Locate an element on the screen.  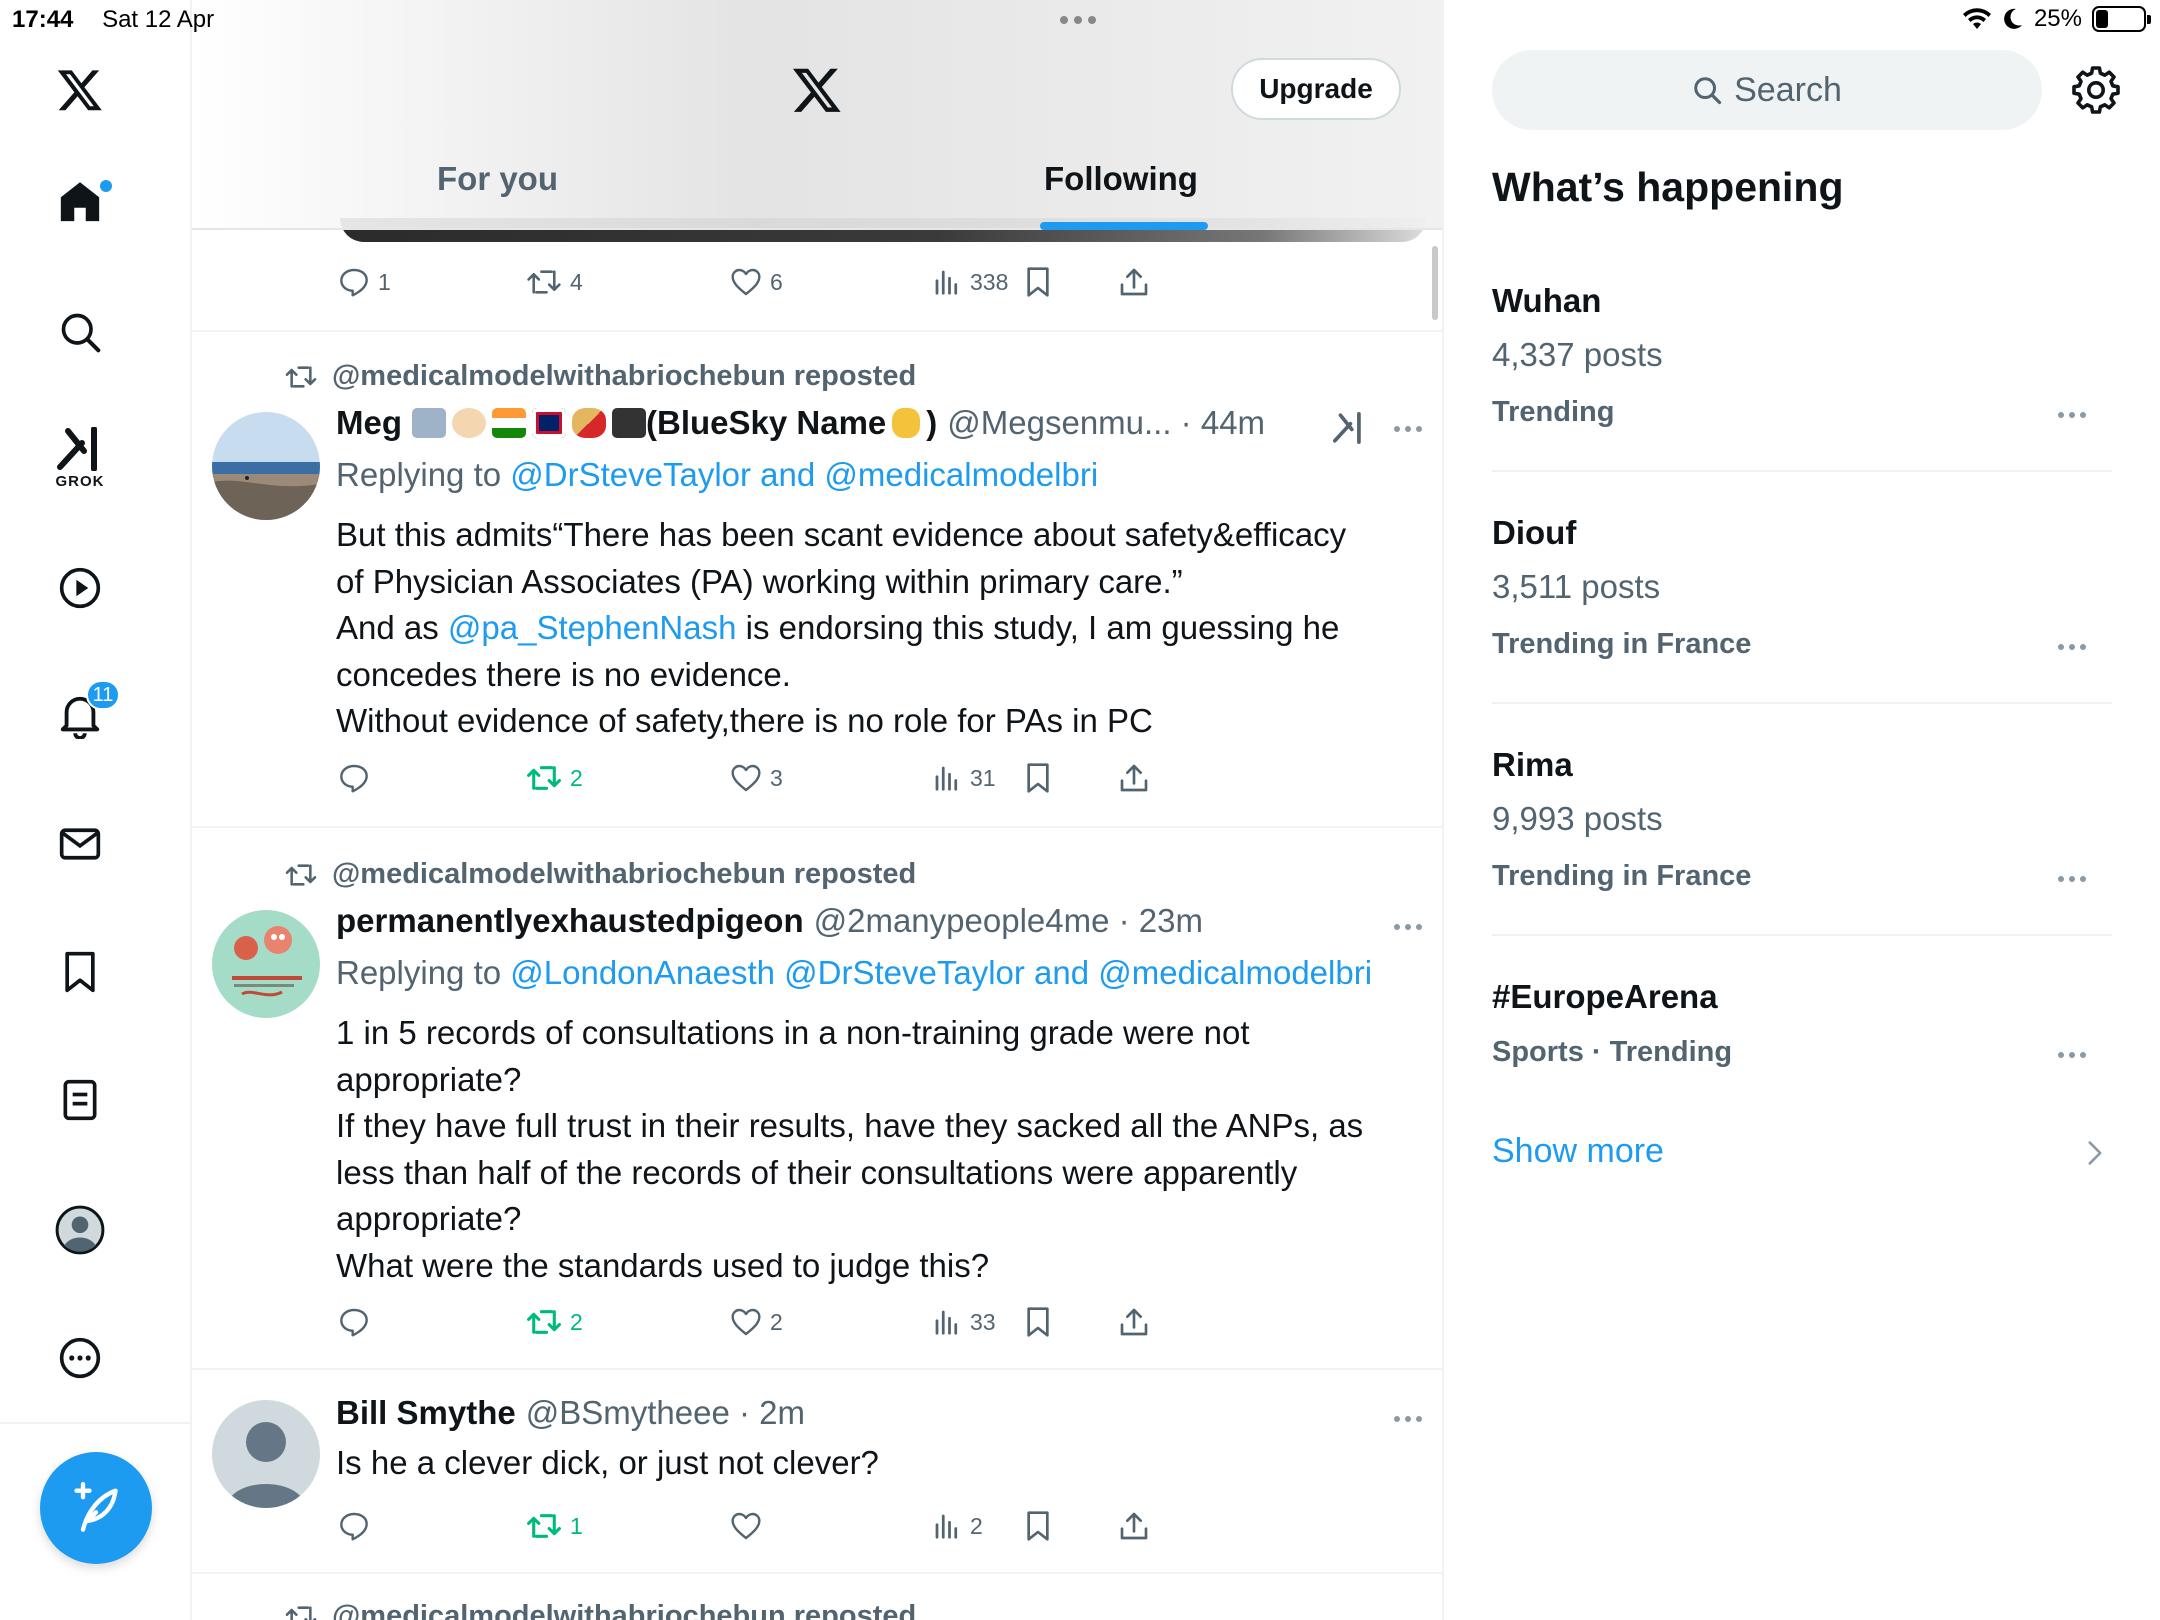
nav-more is located at coordinates (80, 1358).